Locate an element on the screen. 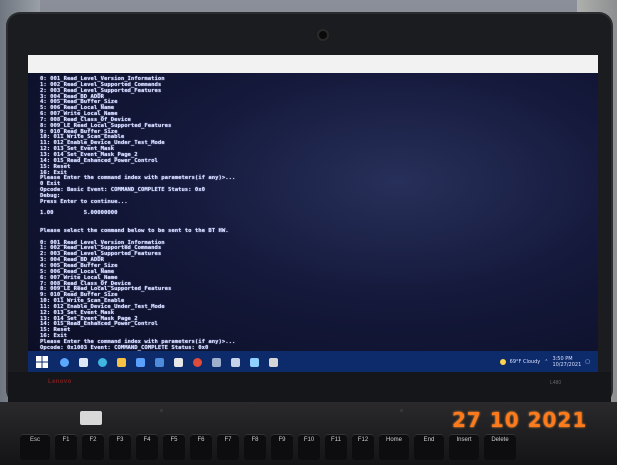 This screenshot has height=465, width=617. folder-icon is located at coordinates (121, 362).